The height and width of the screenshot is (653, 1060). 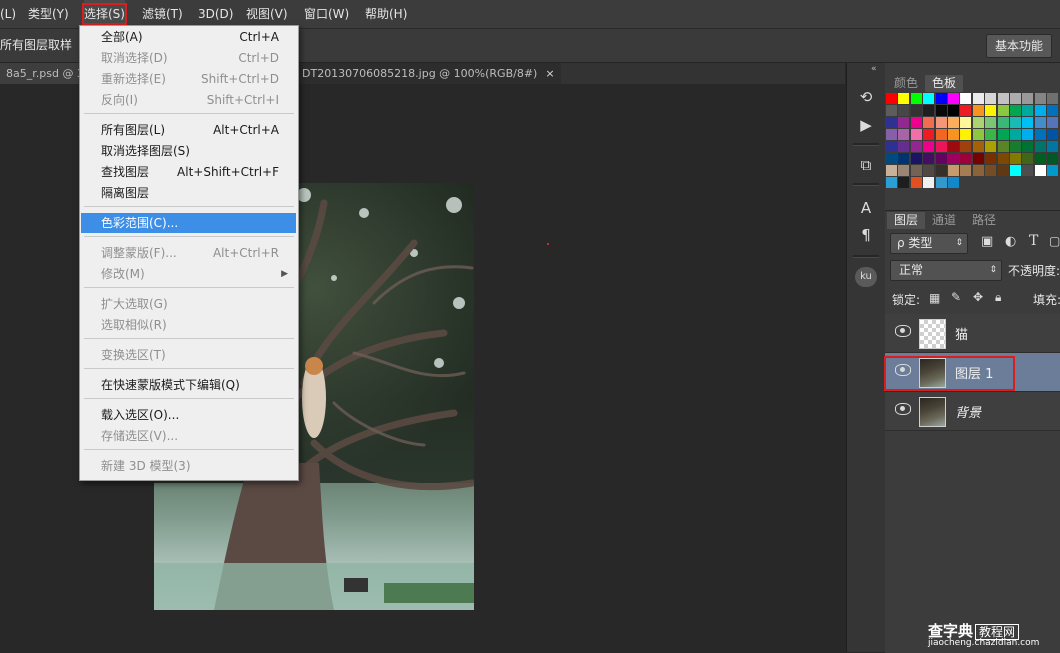 I want to click on menu-filter: 滤镜(T), so click(x=162, y=14).